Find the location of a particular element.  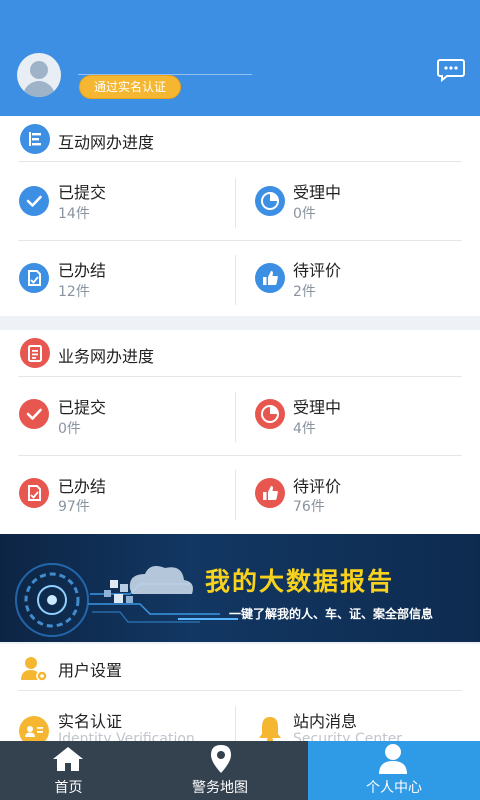

item-count: 97件 is located at coordinates (74, 507).